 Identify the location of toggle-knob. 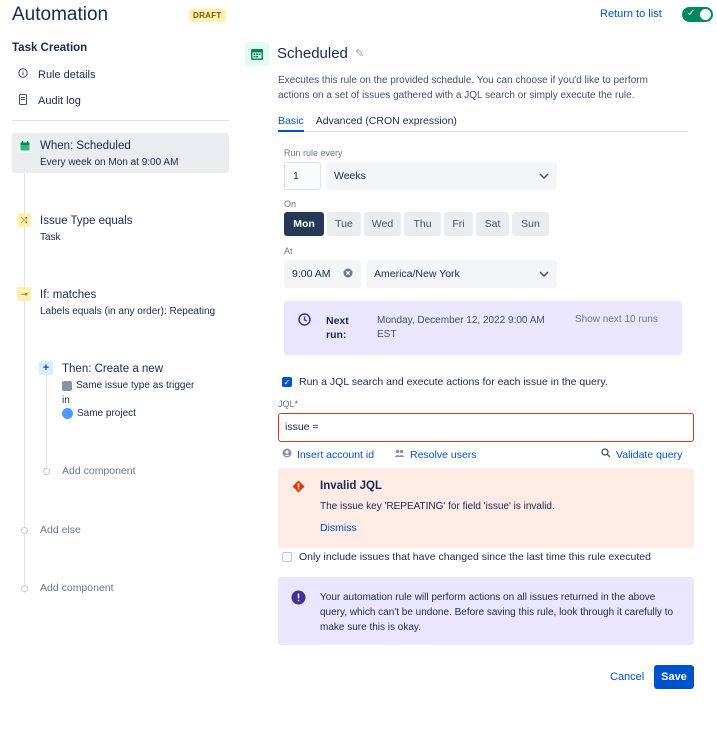
(705, 14).